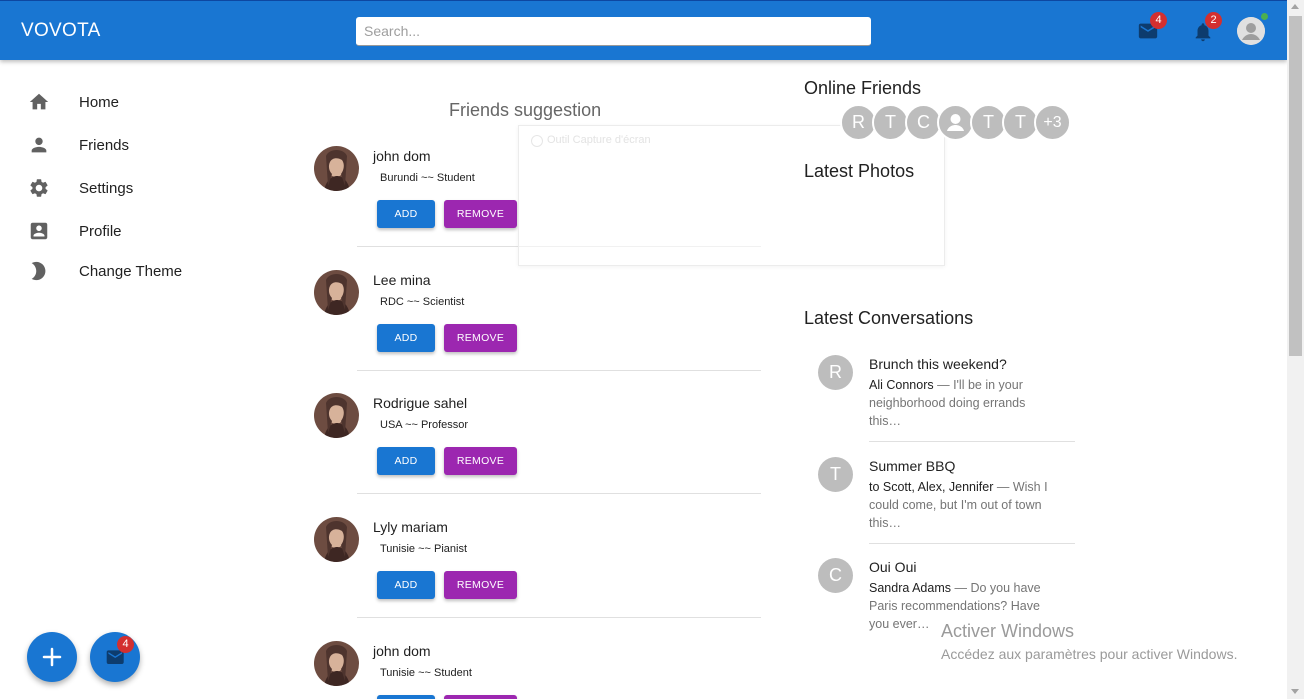  Describe the element at coordinates (731, 195) in the screenshot. I see `capture-tool-overlay: Outil Capture d'écran` at that location.